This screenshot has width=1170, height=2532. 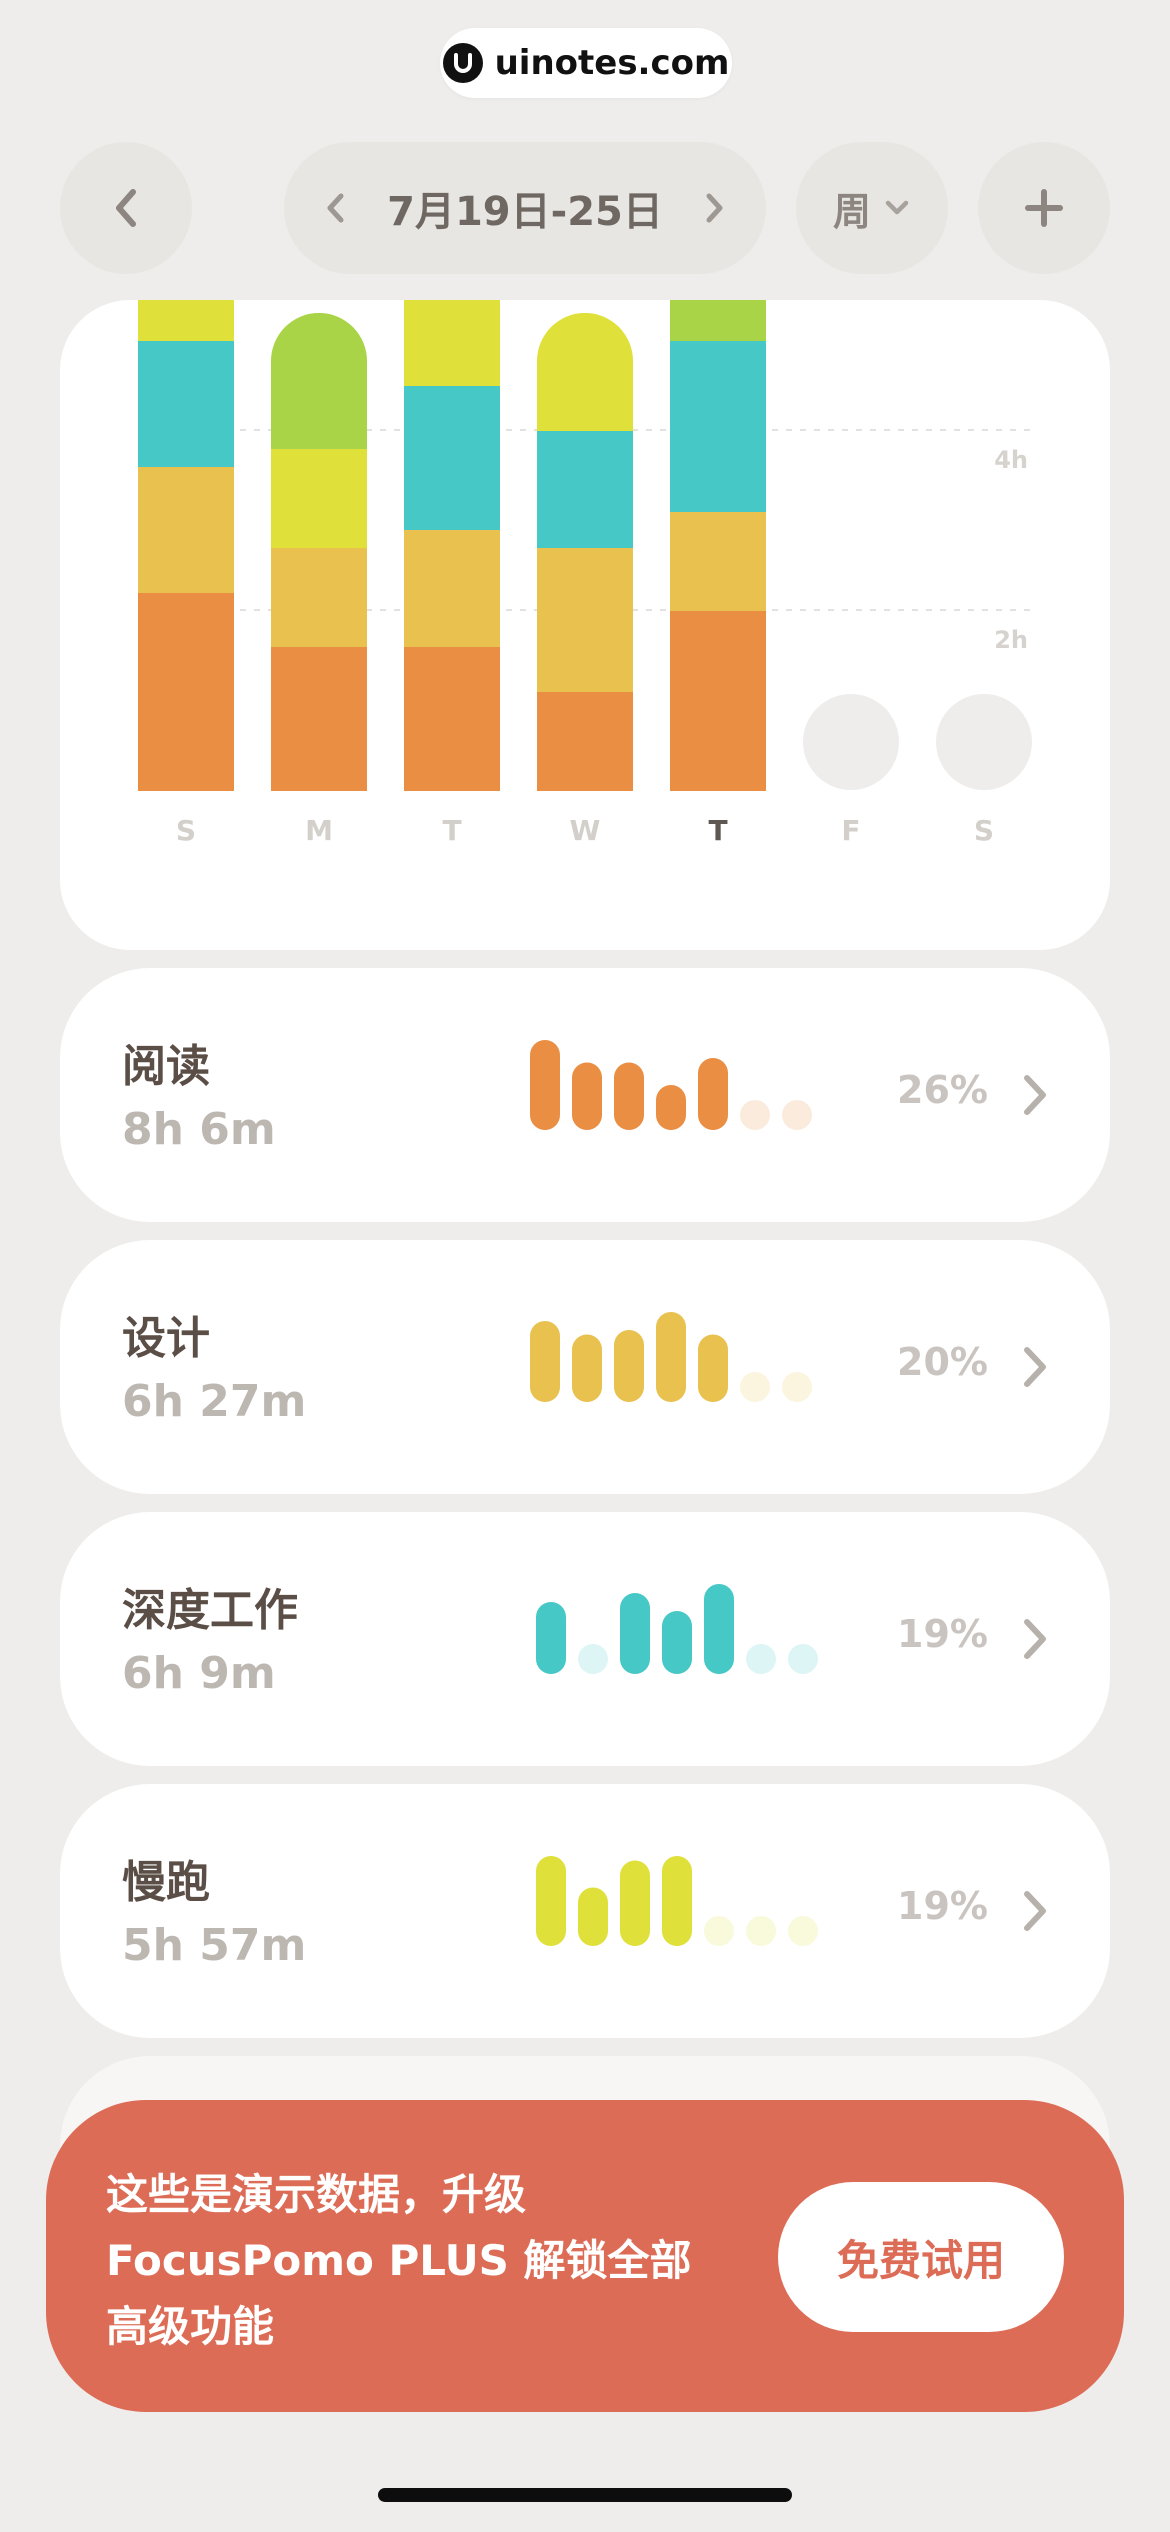 I want to click on next-week-button, so click(x=715, y=208).